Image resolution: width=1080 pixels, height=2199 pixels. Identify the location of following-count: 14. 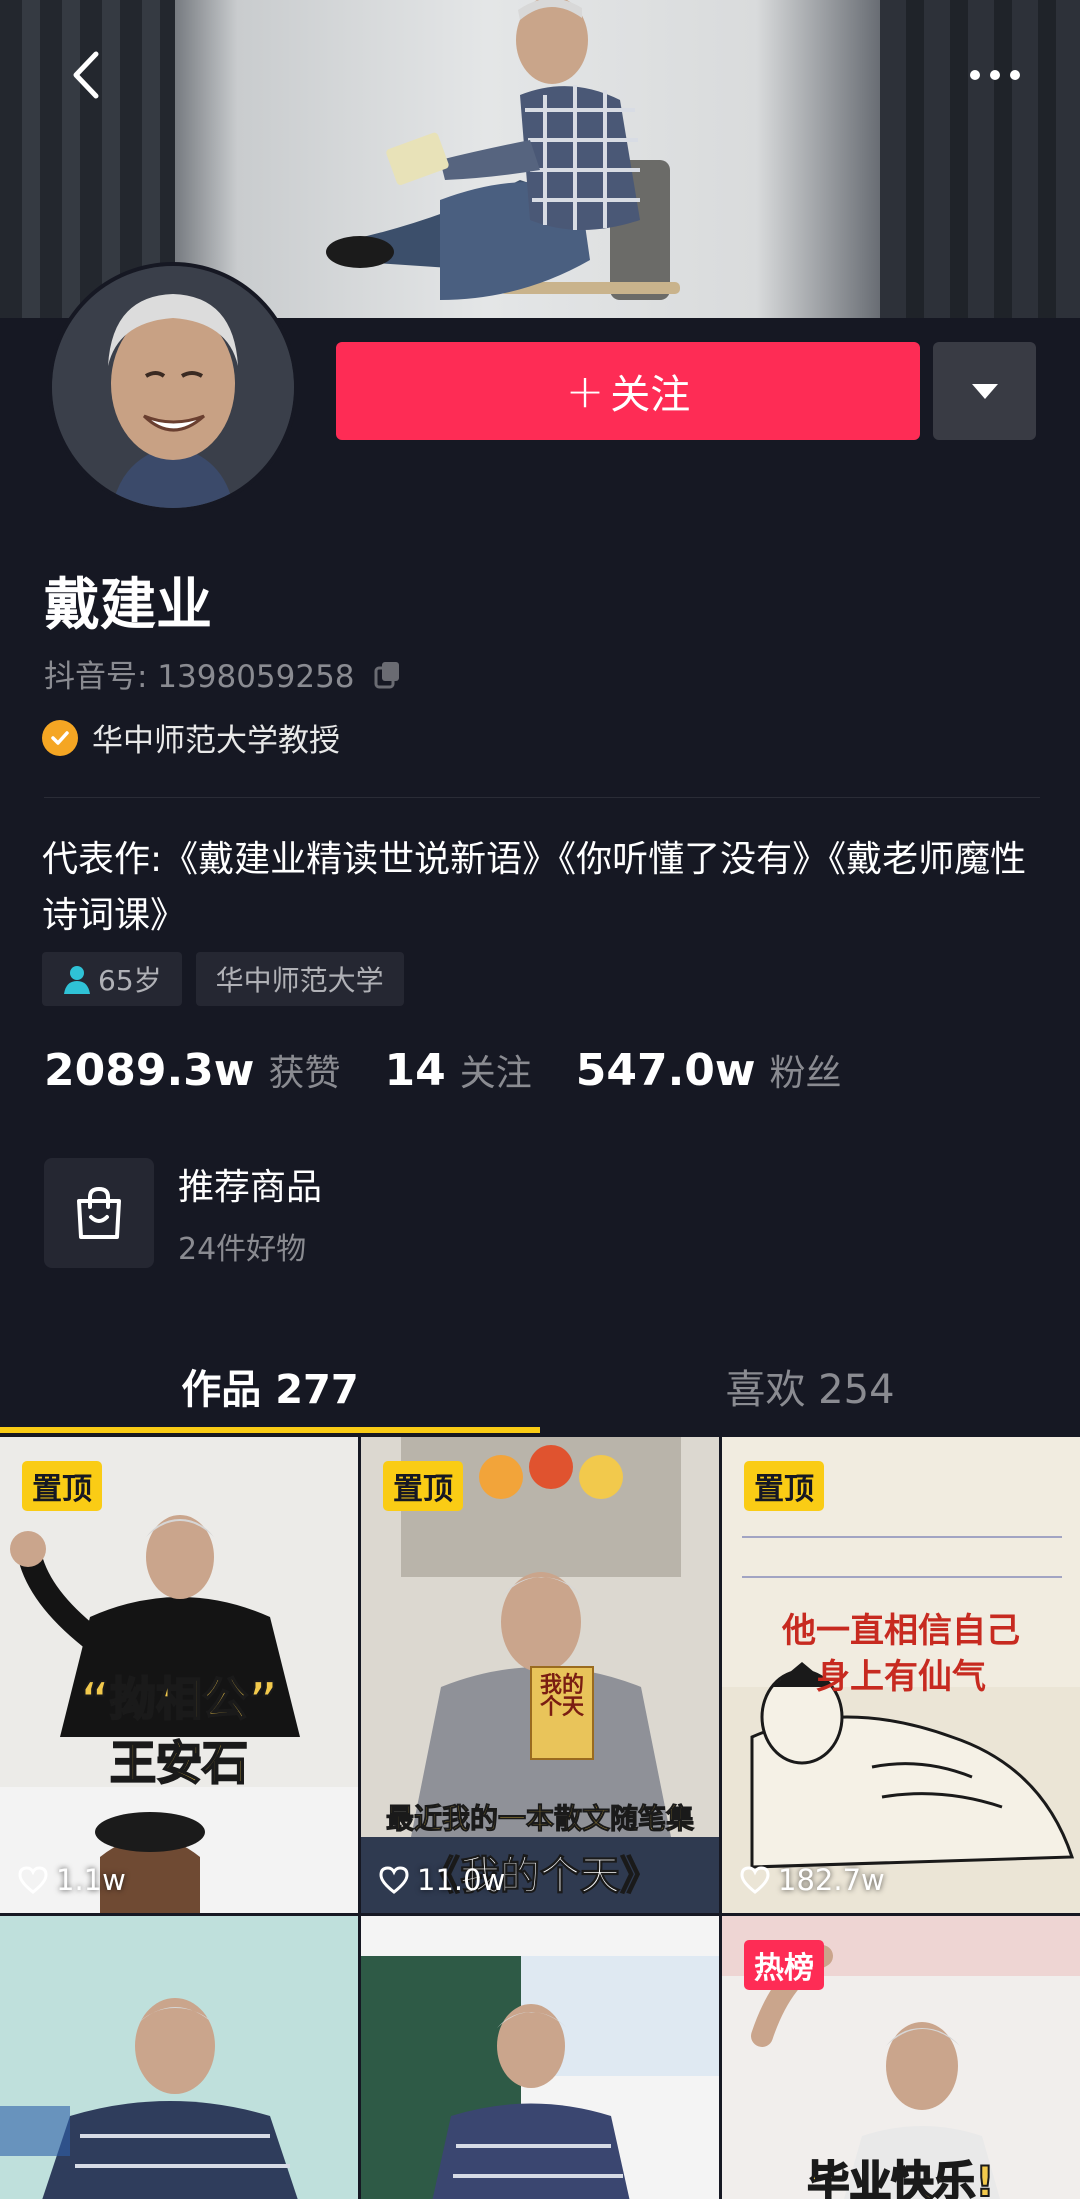
(414, 1070).